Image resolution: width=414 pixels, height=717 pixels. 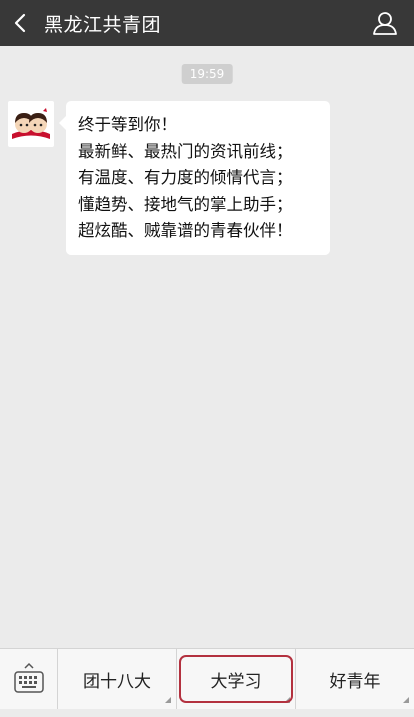 I want to click on menu-label: 大学习, so click(x=236, y=681).